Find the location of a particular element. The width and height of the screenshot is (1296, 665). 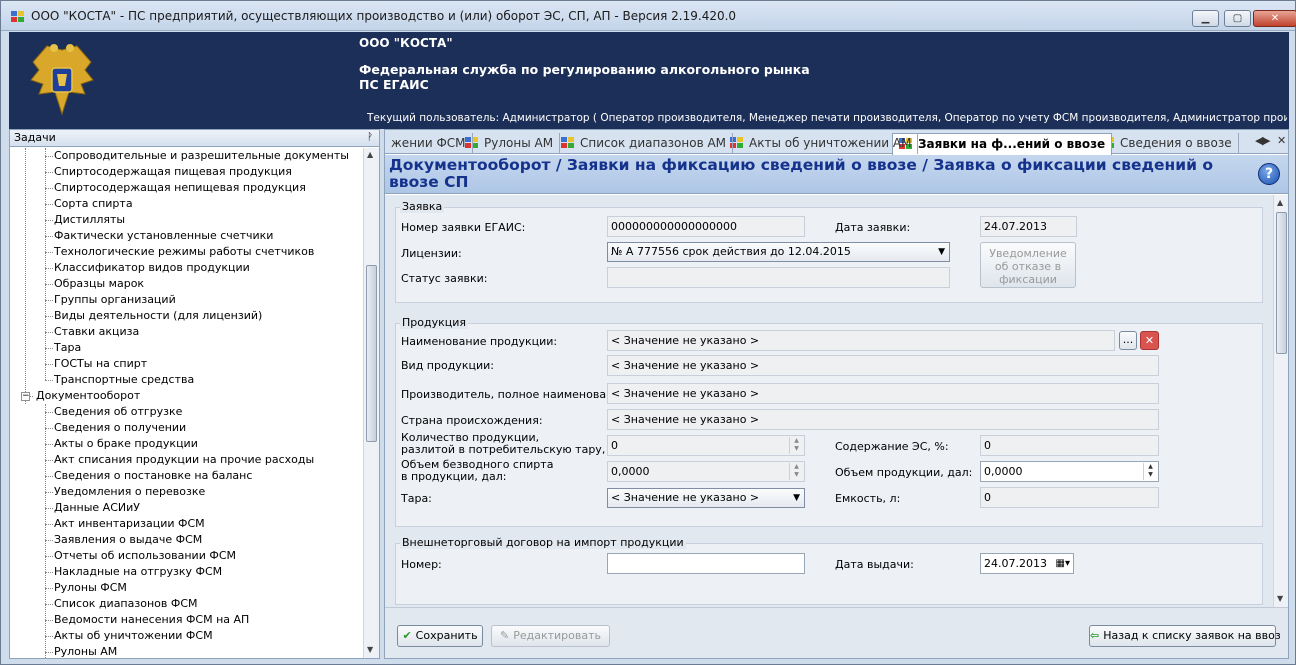

tab-label: Список диапазонов АМ is located at coordinates (653, 143).